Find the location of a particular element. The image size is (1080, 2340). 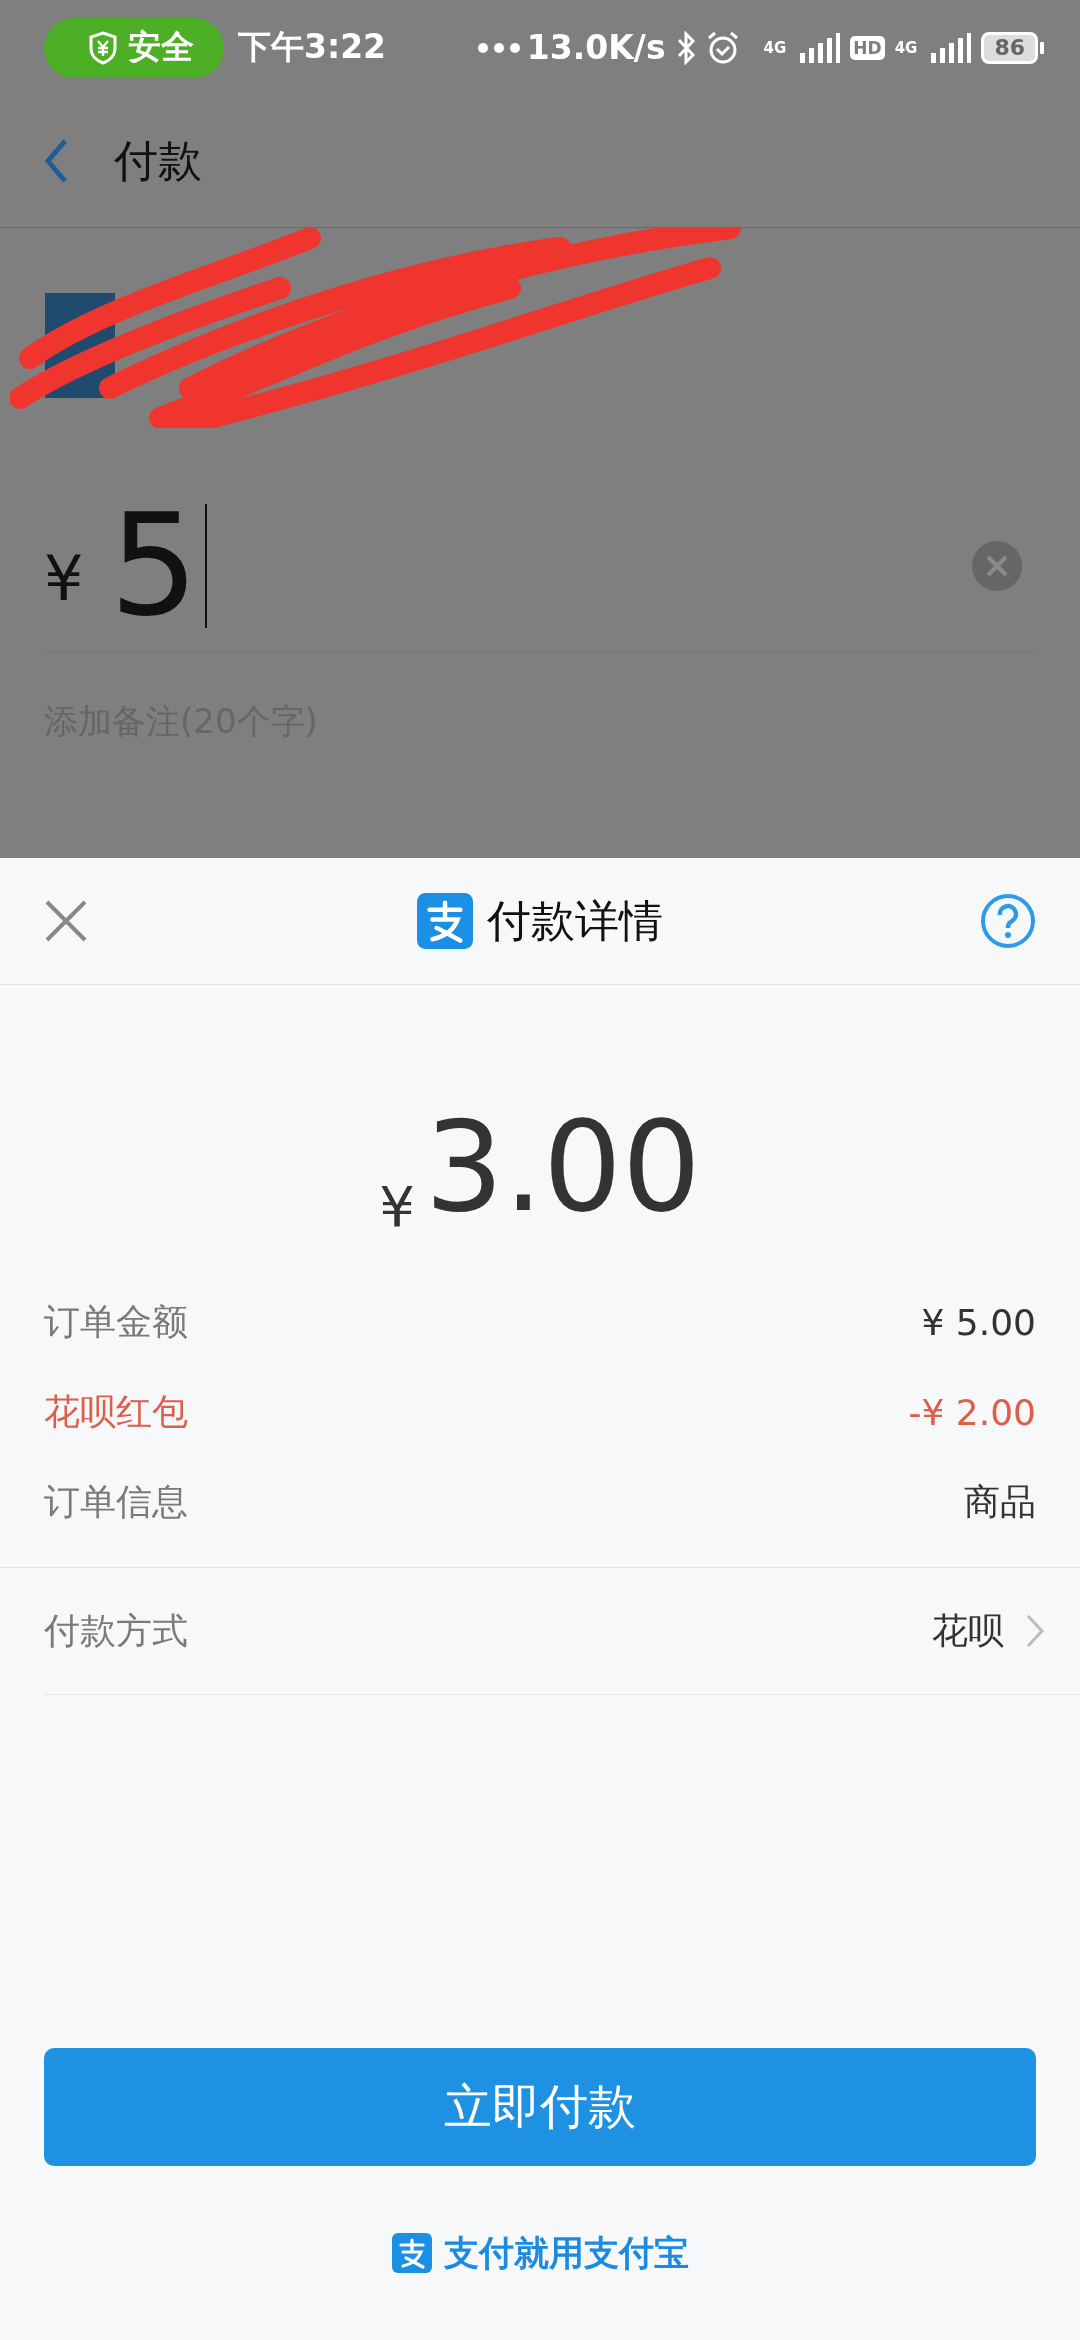

row-value: ¥ 5.00 is located at coordinates (978, 1322).